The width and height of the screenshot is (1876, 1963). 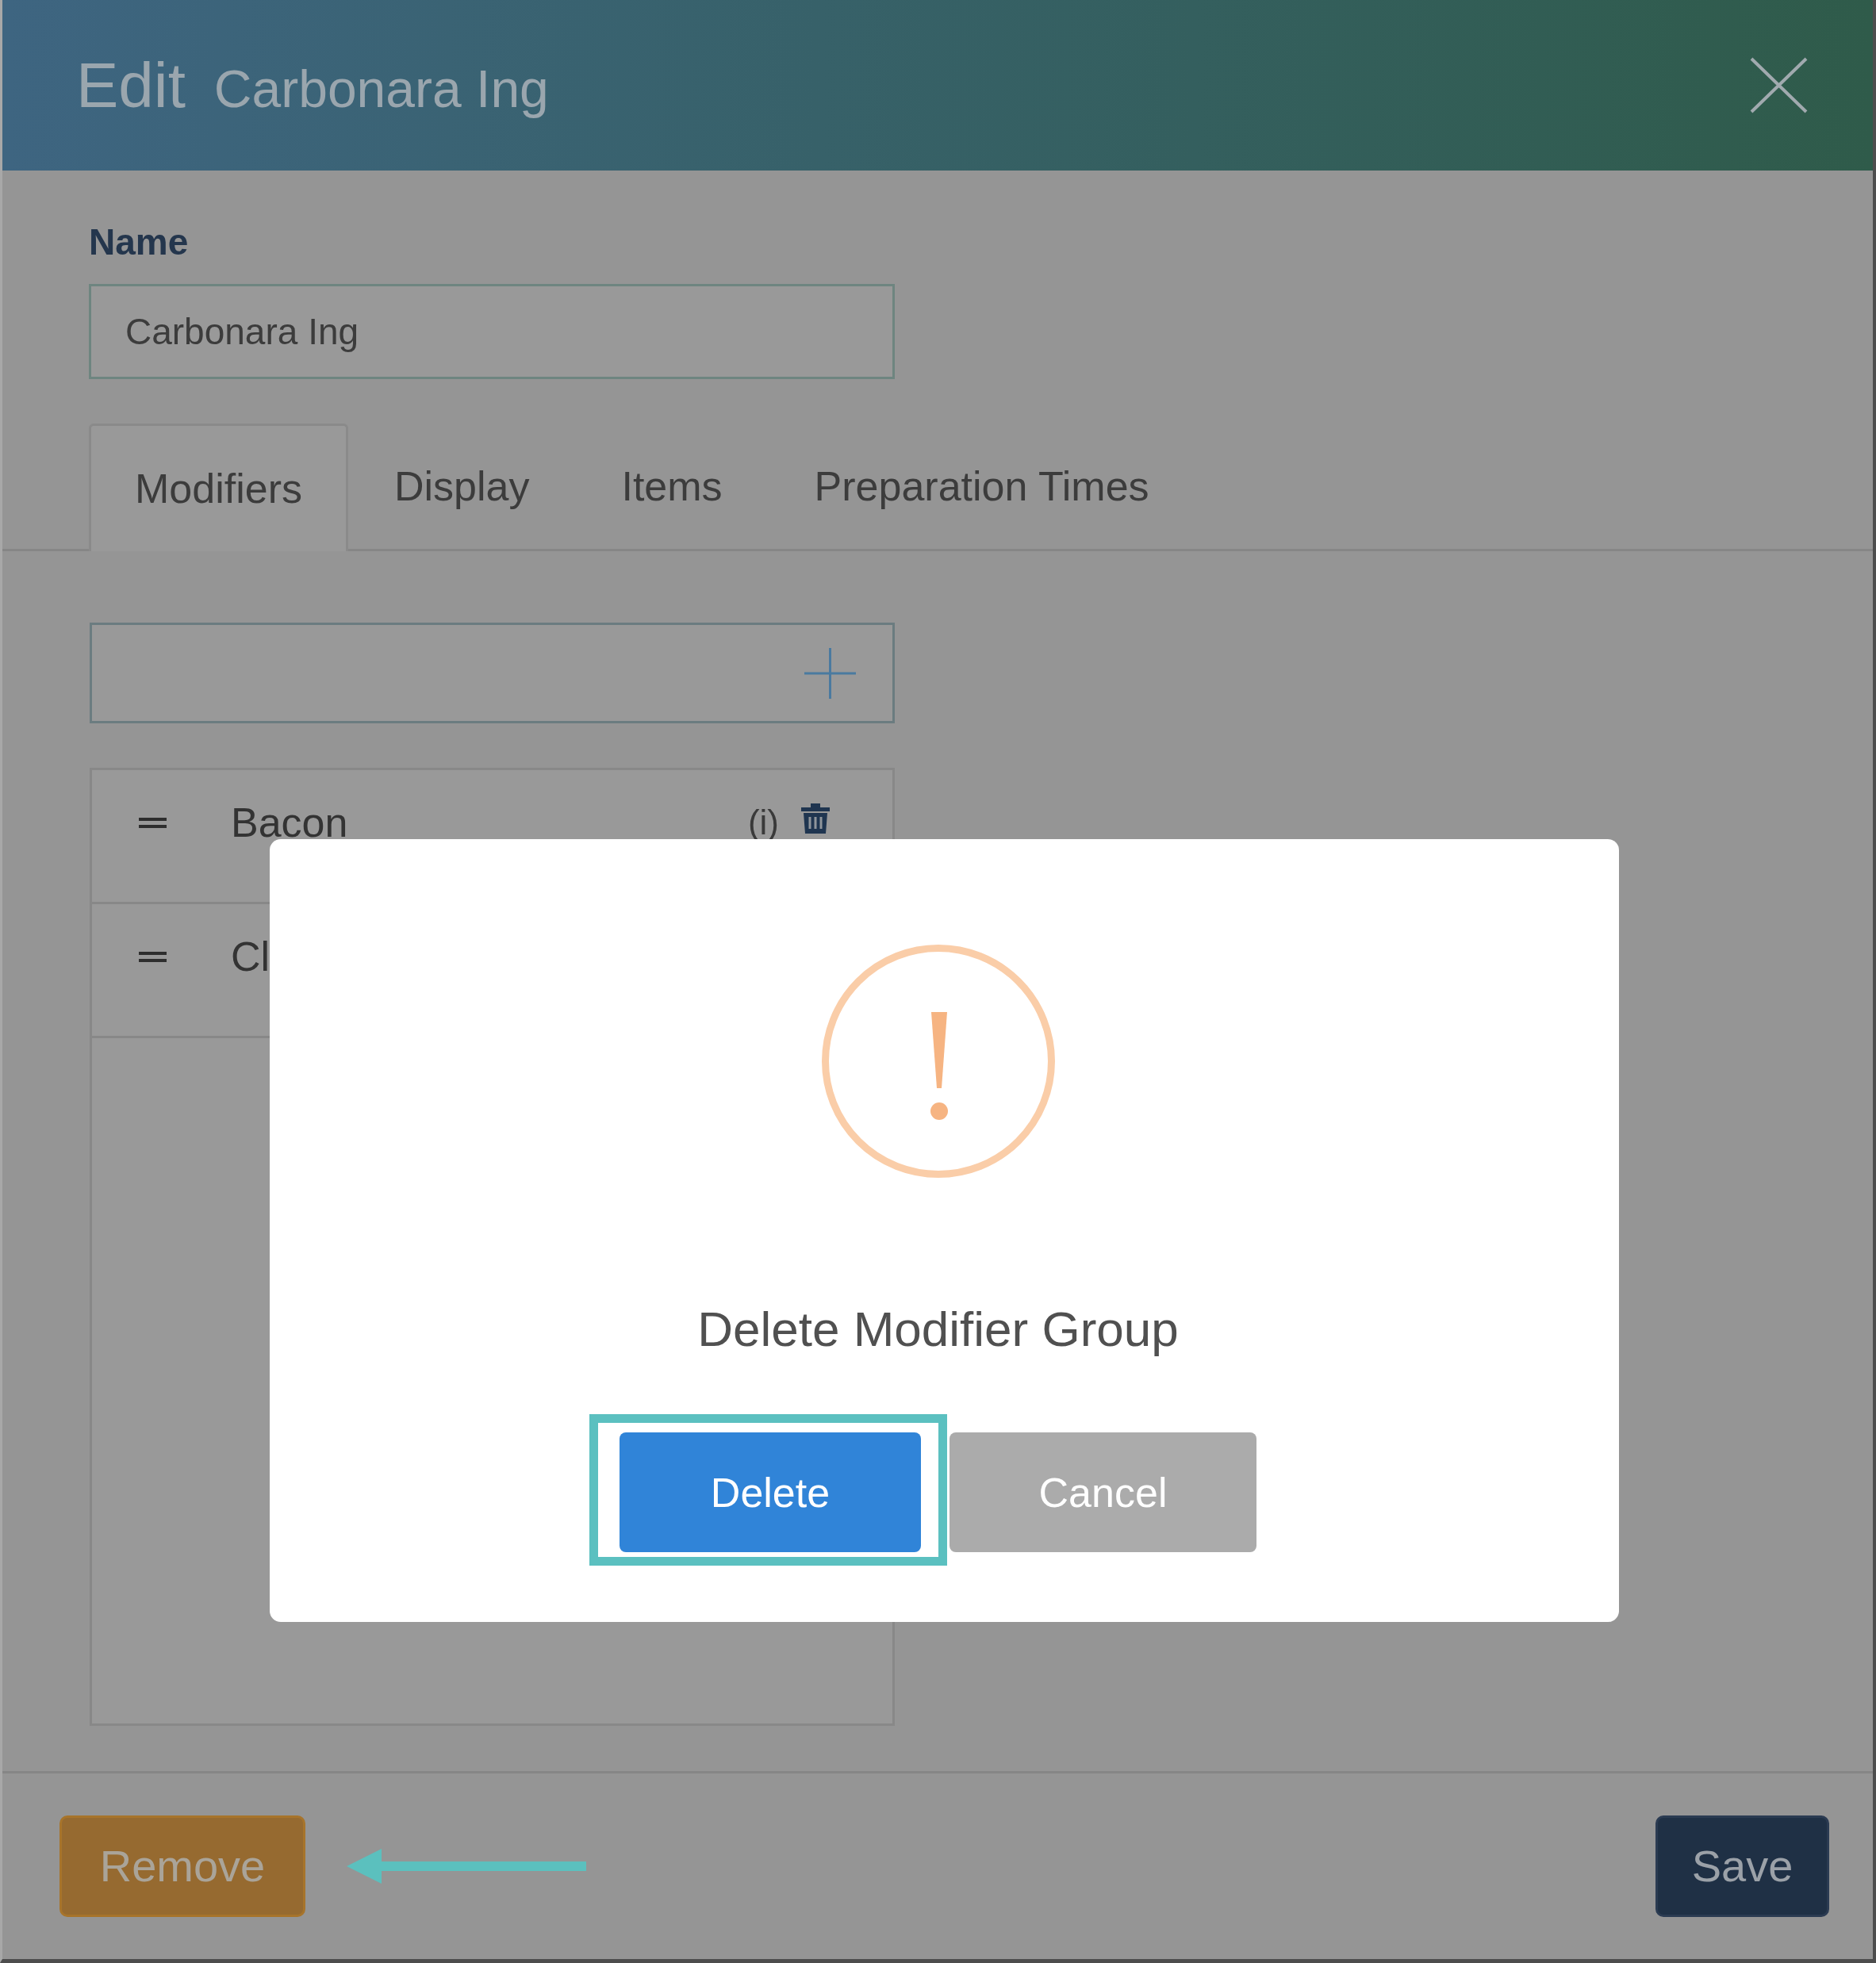 What do you see at coordinates (982, 486) in the screenshot?
I see `tab: Preparation Times` at bounding box center [982, 486].